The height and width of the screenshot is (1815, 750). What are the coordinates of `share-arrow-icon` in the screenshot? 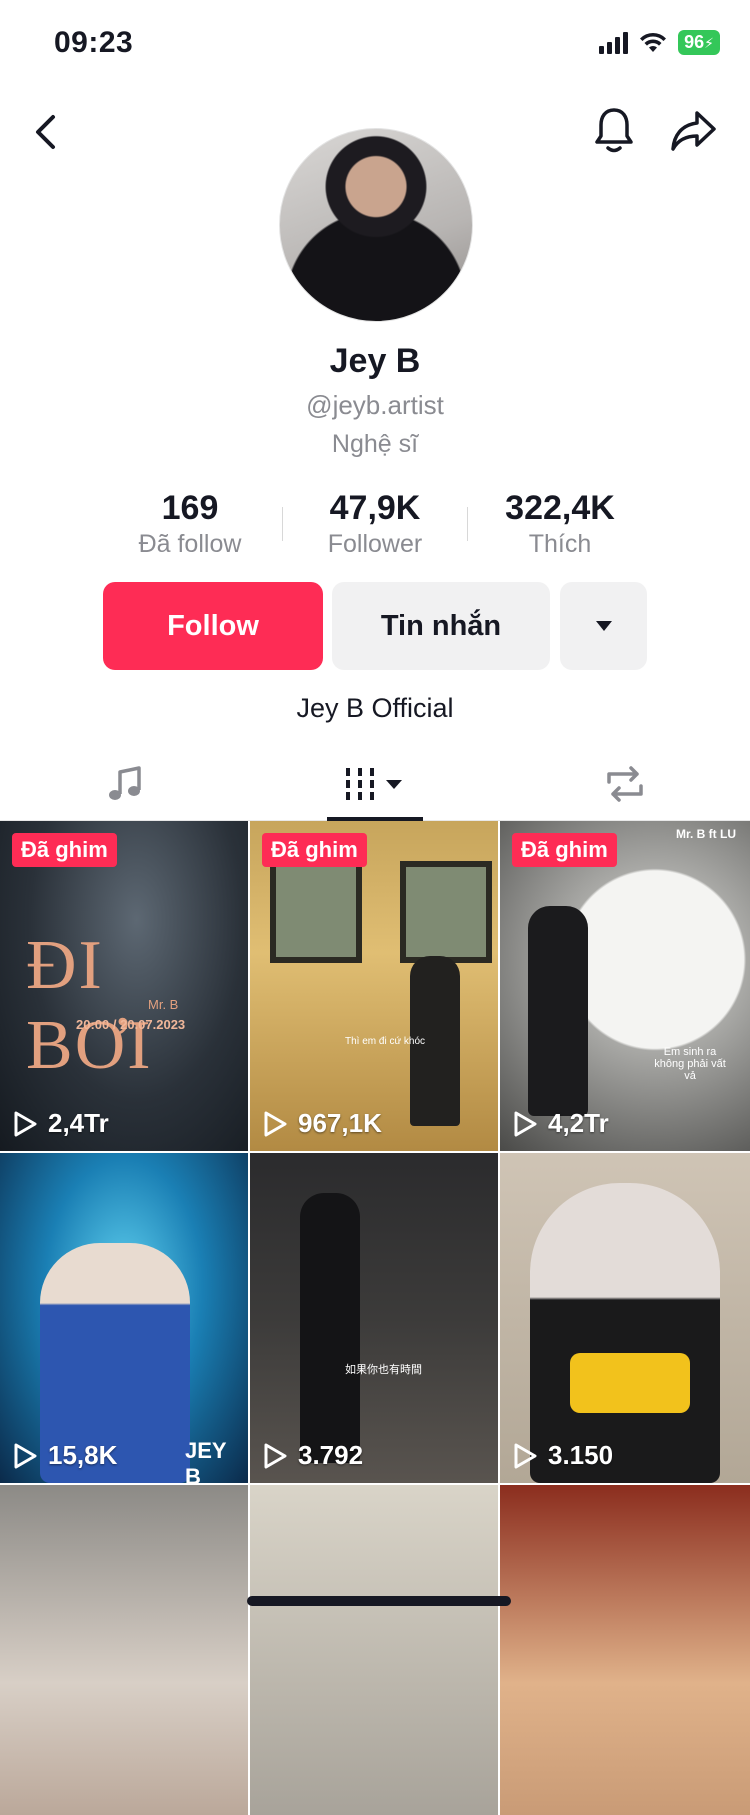 It's located at (693, 131).